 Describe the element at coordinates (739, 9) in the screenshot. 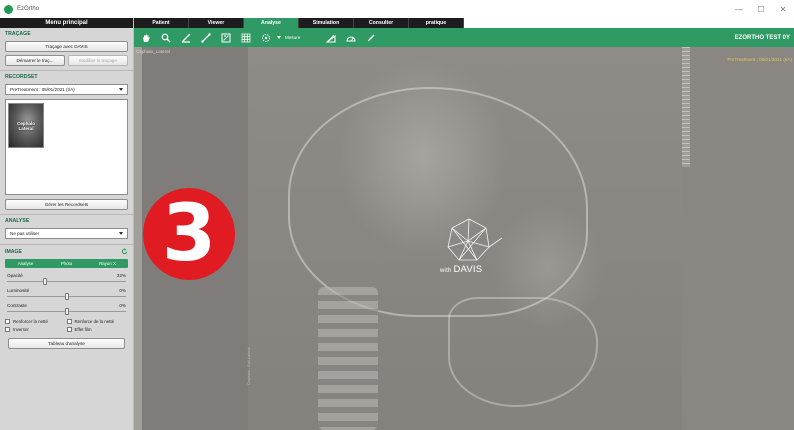

I see `minimize-button: —` at that location.